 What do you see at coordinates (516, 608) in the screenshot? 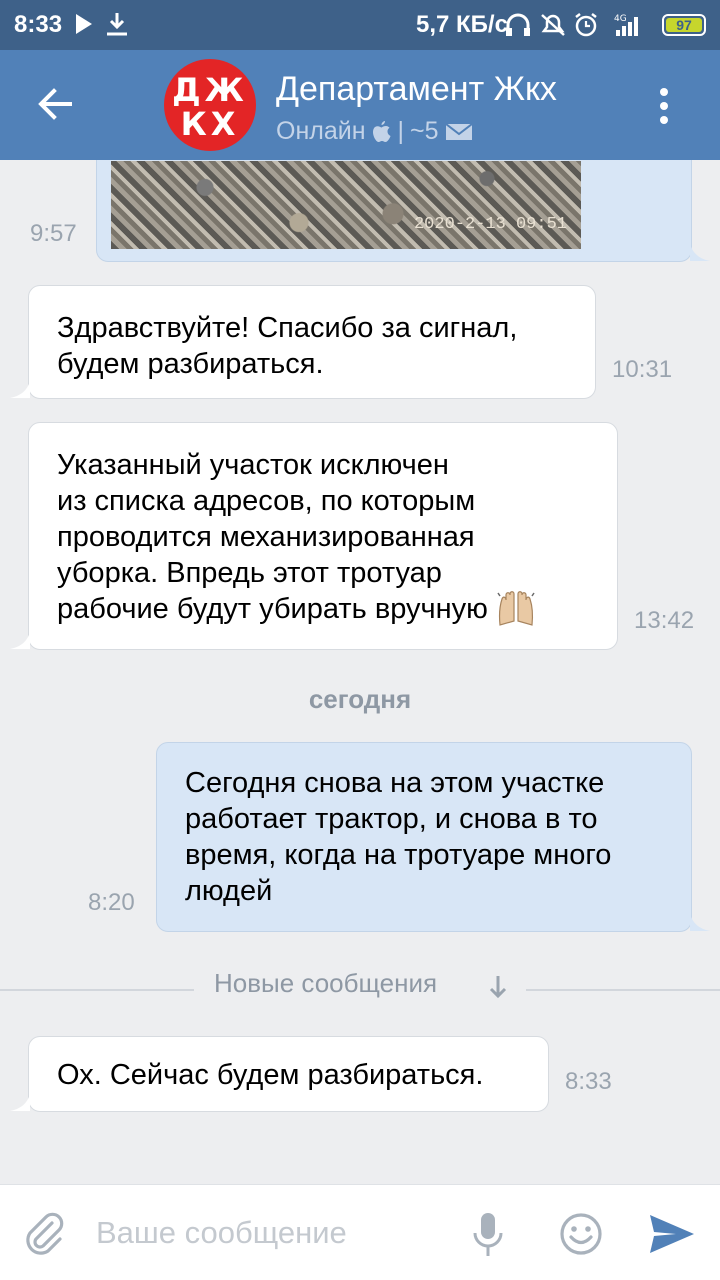
I see `raised-hands-emoji-icon` at bounding box center [516, 608].